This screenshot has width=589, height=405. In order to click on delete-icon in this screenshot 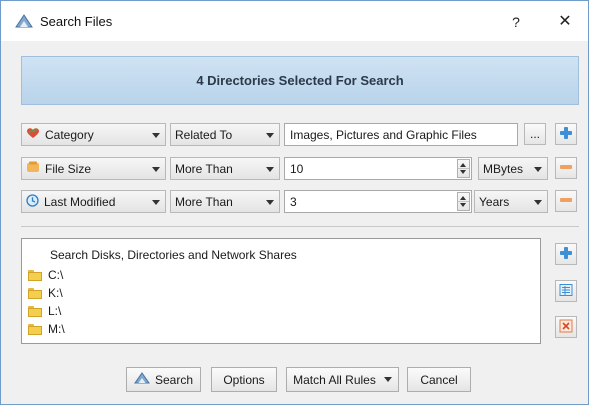, I will do `click(566, 327)`.